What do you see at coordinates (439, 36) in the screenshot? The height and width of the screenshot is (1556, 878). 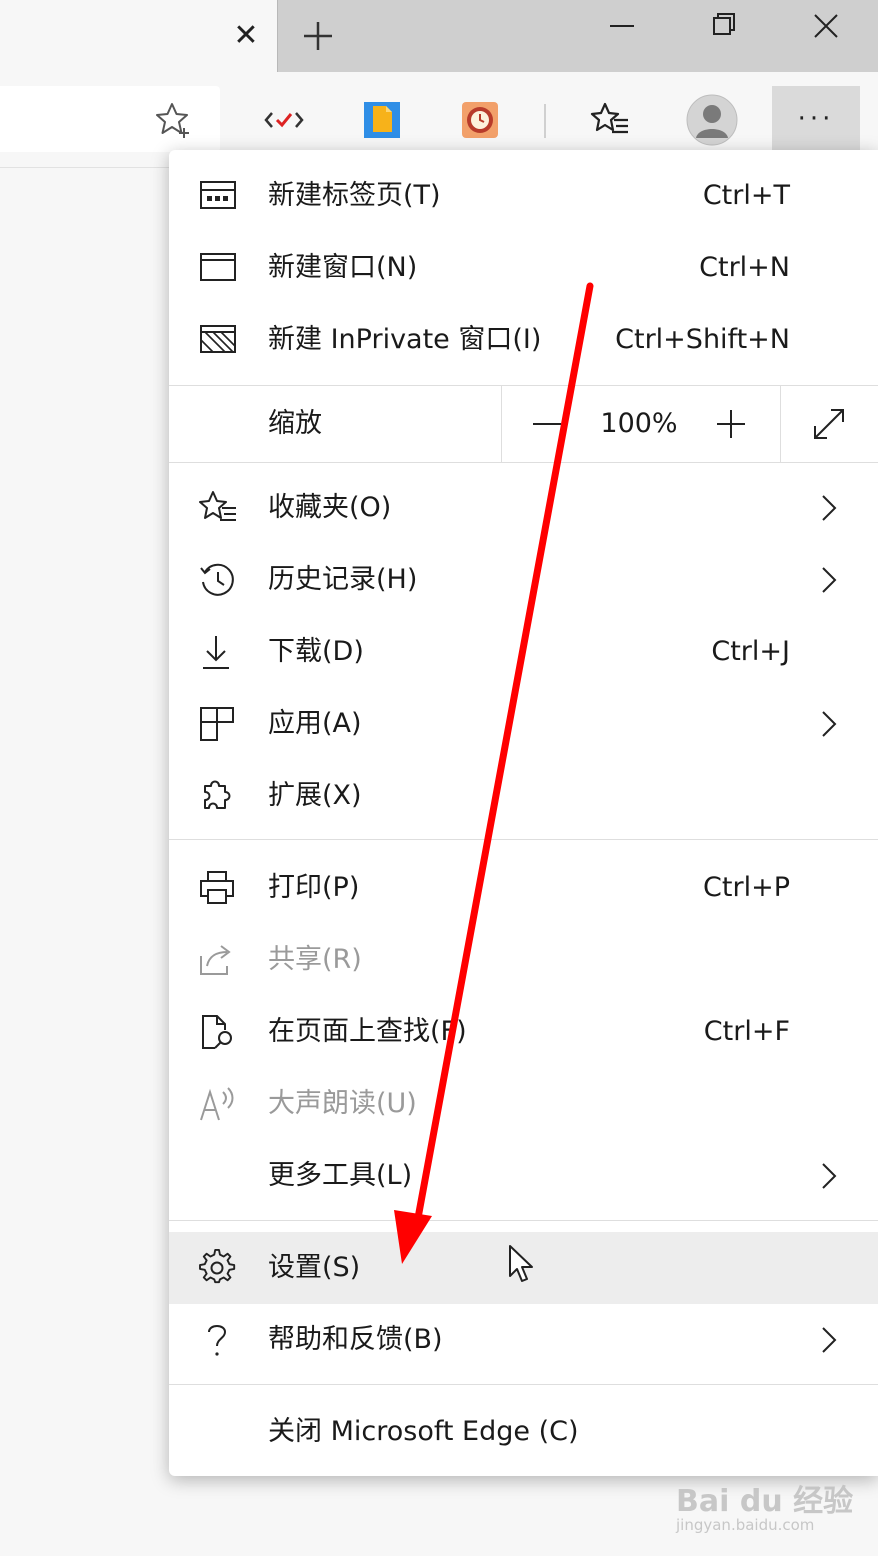 I see `title-bar: ✕` at bounding box center [439, 36].